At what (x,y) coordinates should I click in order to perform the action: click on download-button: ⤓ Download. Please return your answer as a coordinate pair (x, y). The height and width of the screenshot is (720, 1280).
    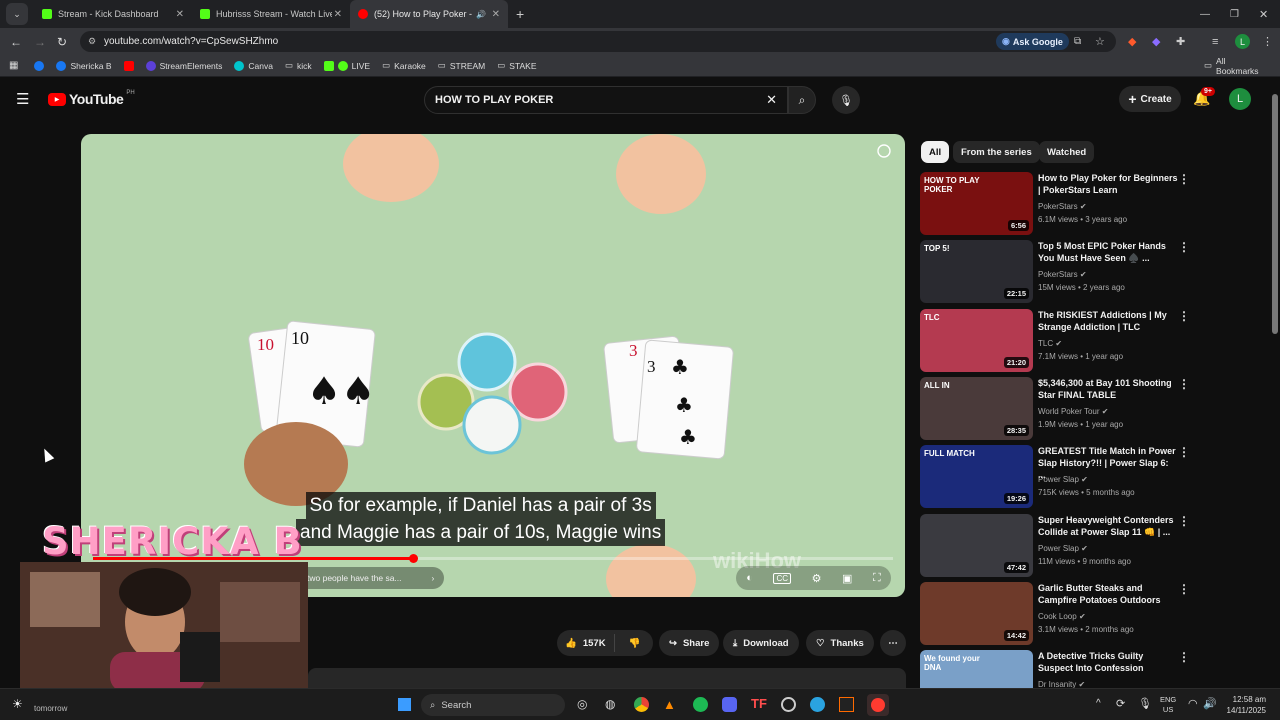
    Looking at the image, I should click on (761, 643).